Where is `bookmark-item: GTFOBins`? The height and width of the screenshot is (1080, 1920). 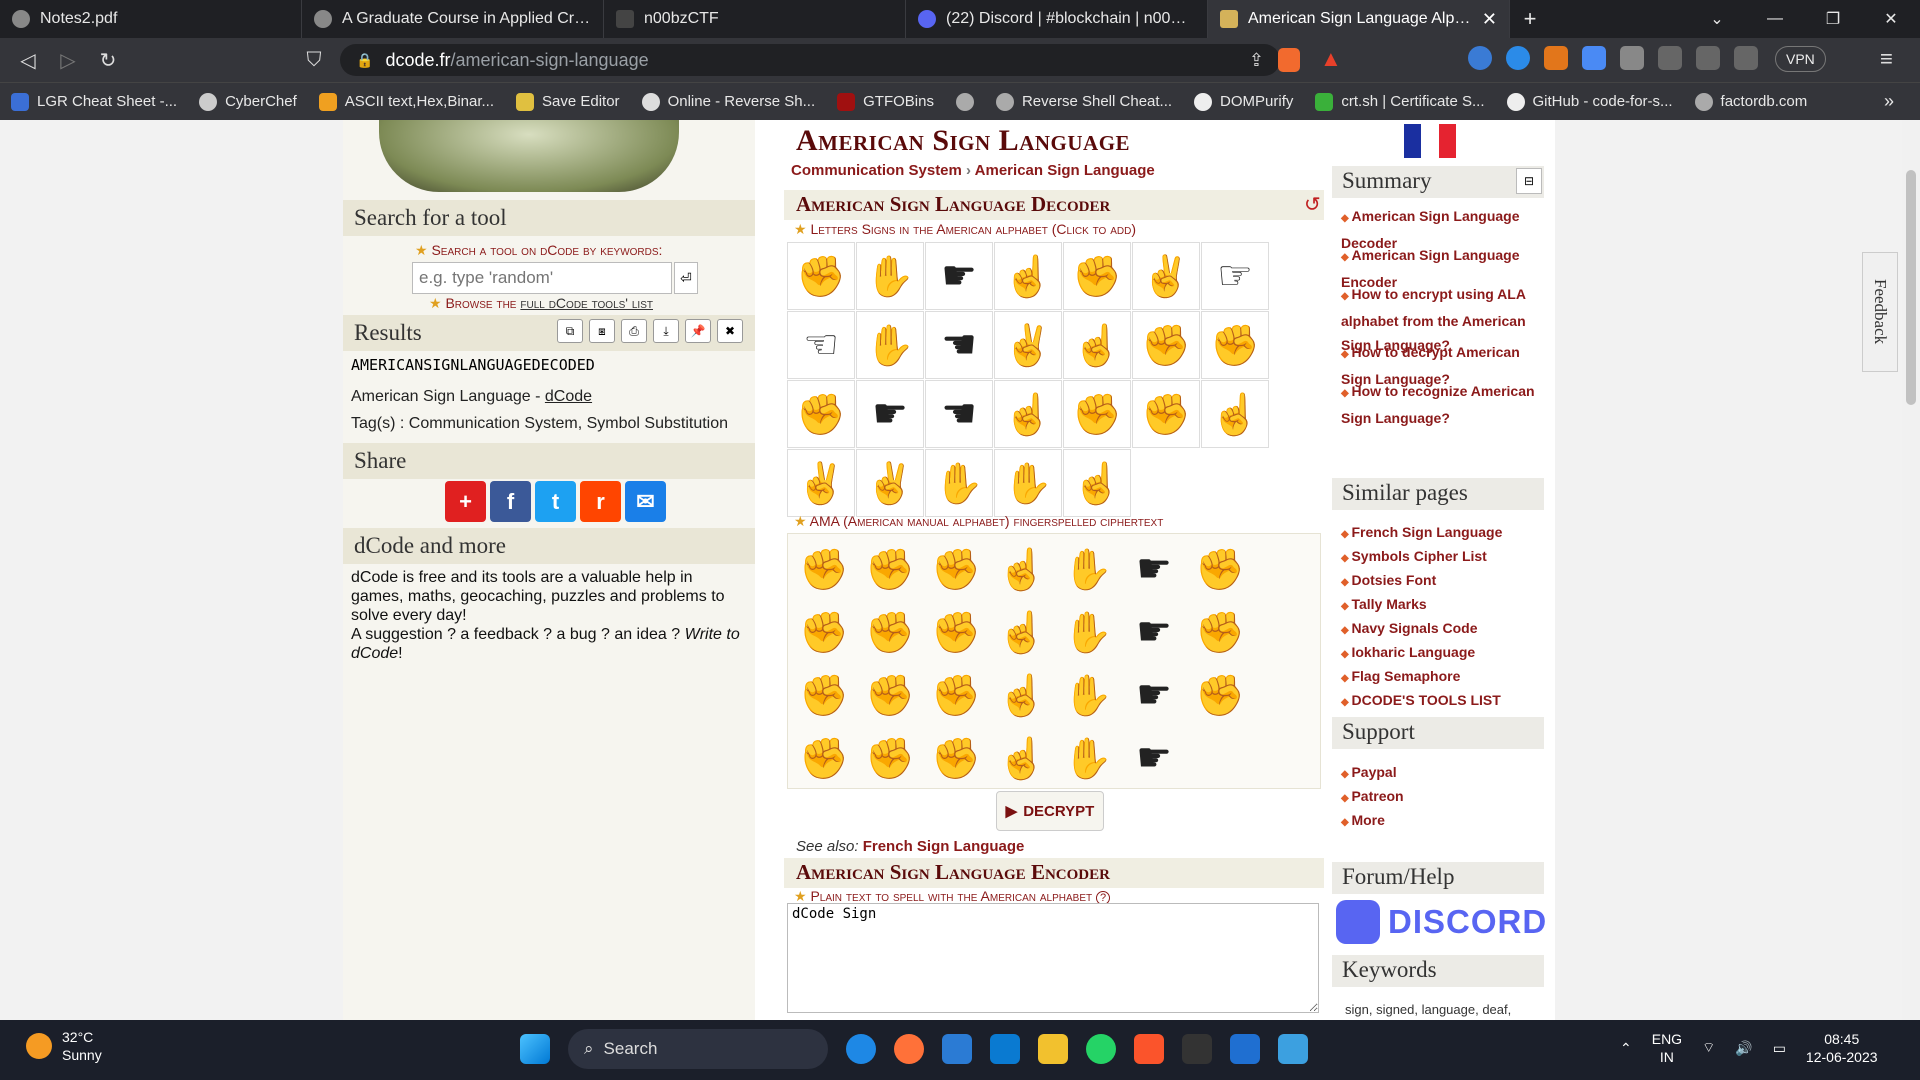
bookmark-item: GTFOBins is located at coordinates (885, 101).